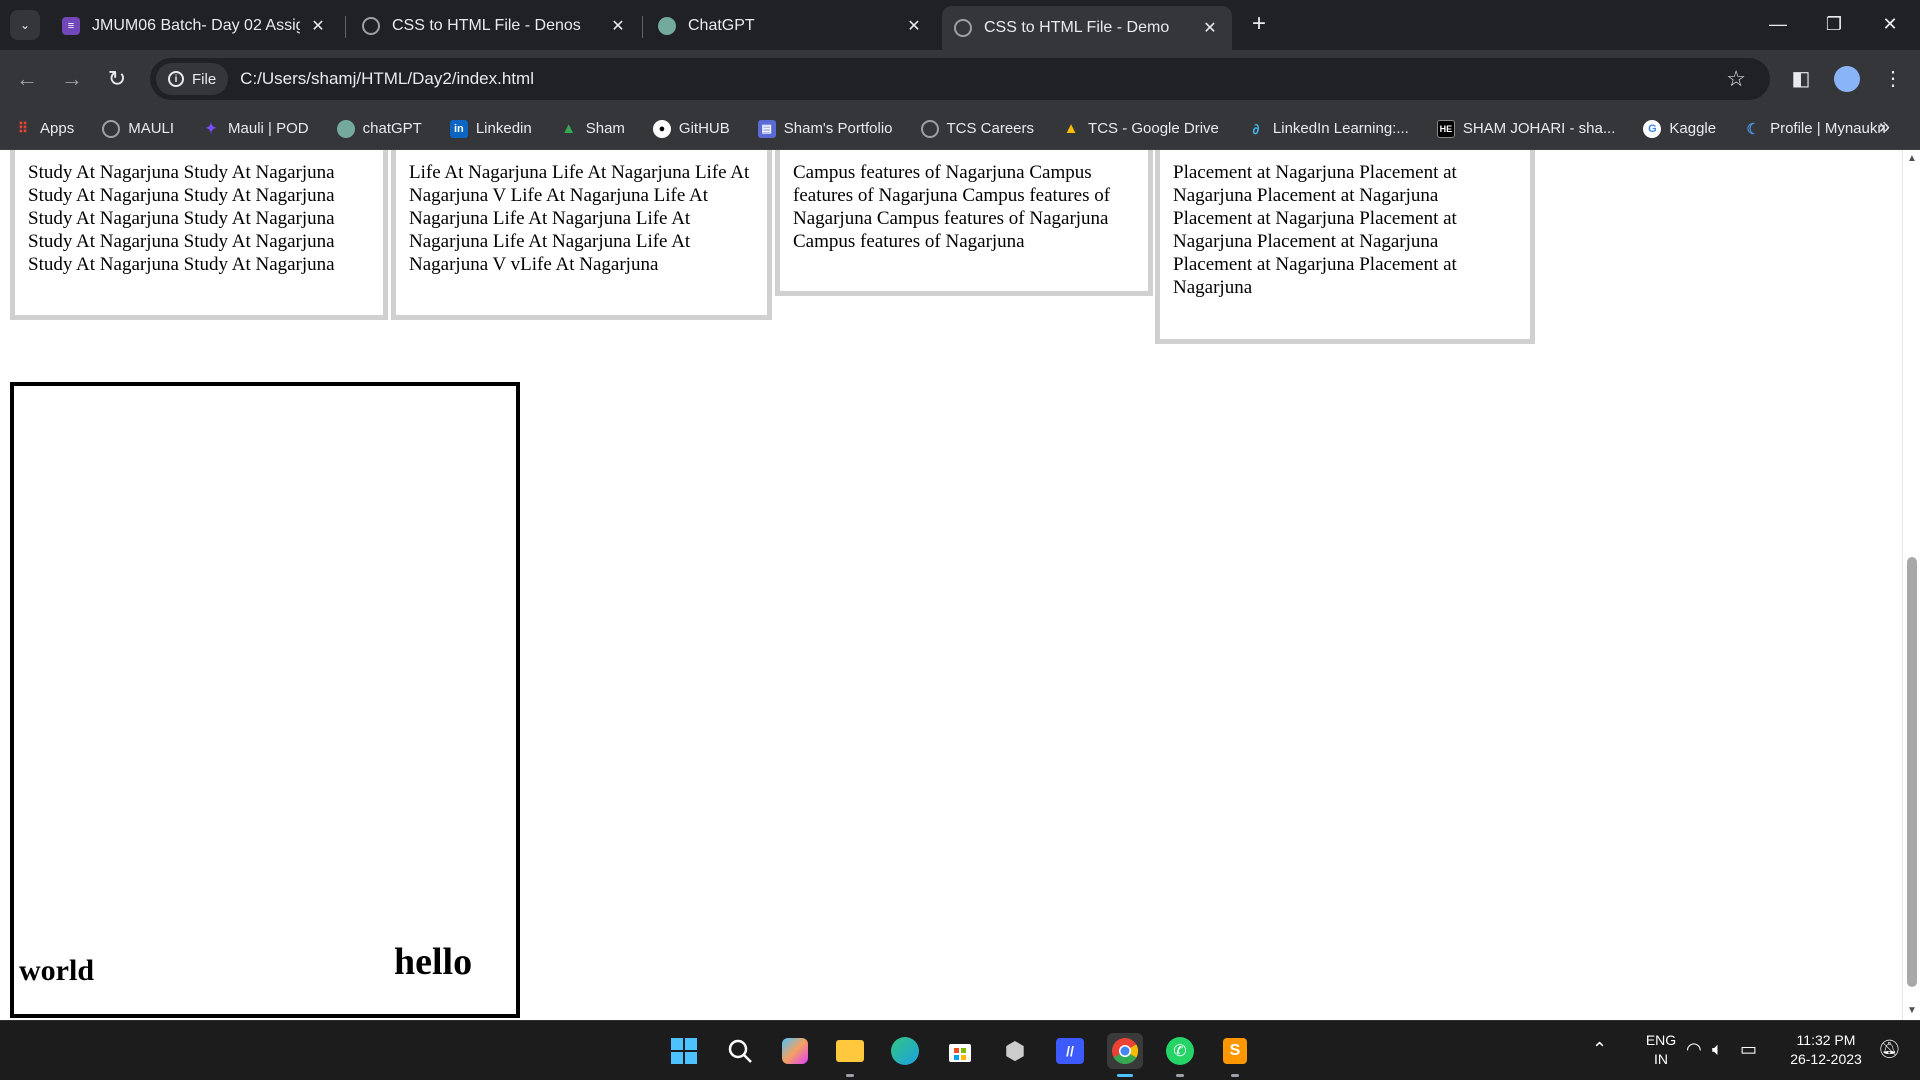  I want to click on bookmark-label: chatGPT, so click(392, 128).